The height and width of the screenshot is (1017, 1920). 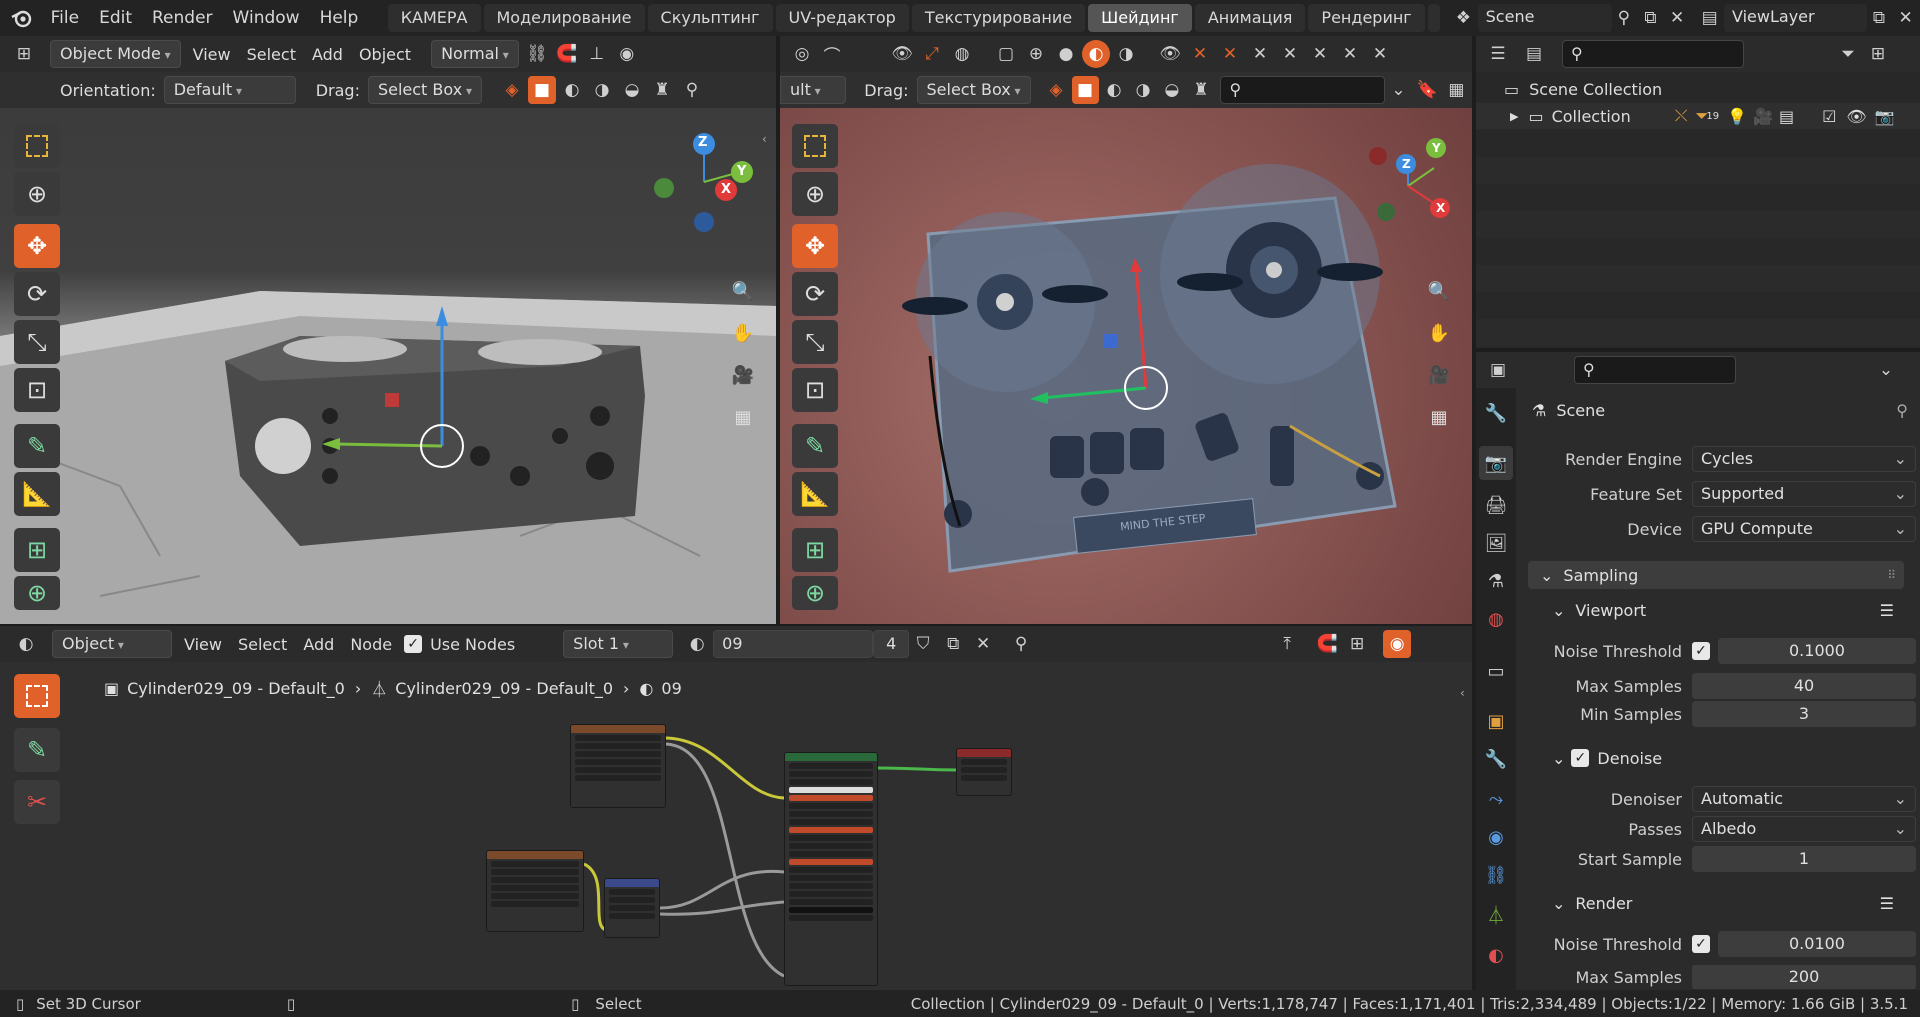 What do you see at coordinates (764, 139) in the screenshot?
I see `collapse-arrow-icon: ‹` at bounding box center [764, 139].